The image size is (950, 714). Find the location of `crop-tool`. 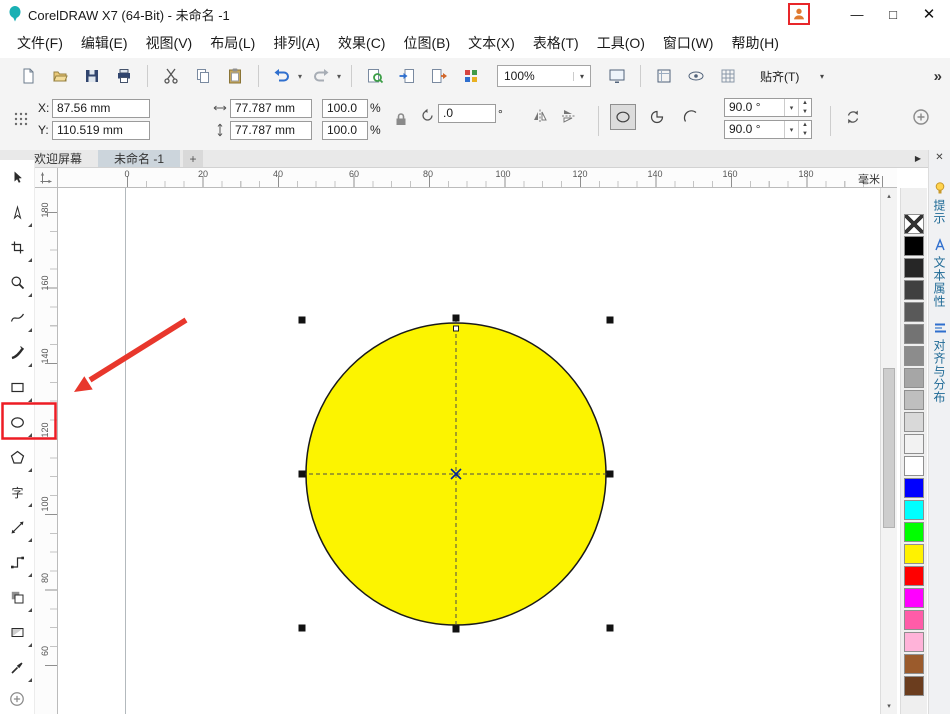

crop-tool is located at coordinates (17, 247).